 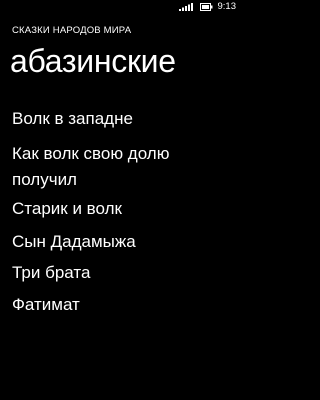 What do you see at coordinates (72, 118) in the screenshot?
I see `list-item-label: Волк в западне` at bounding box center [72, 118].